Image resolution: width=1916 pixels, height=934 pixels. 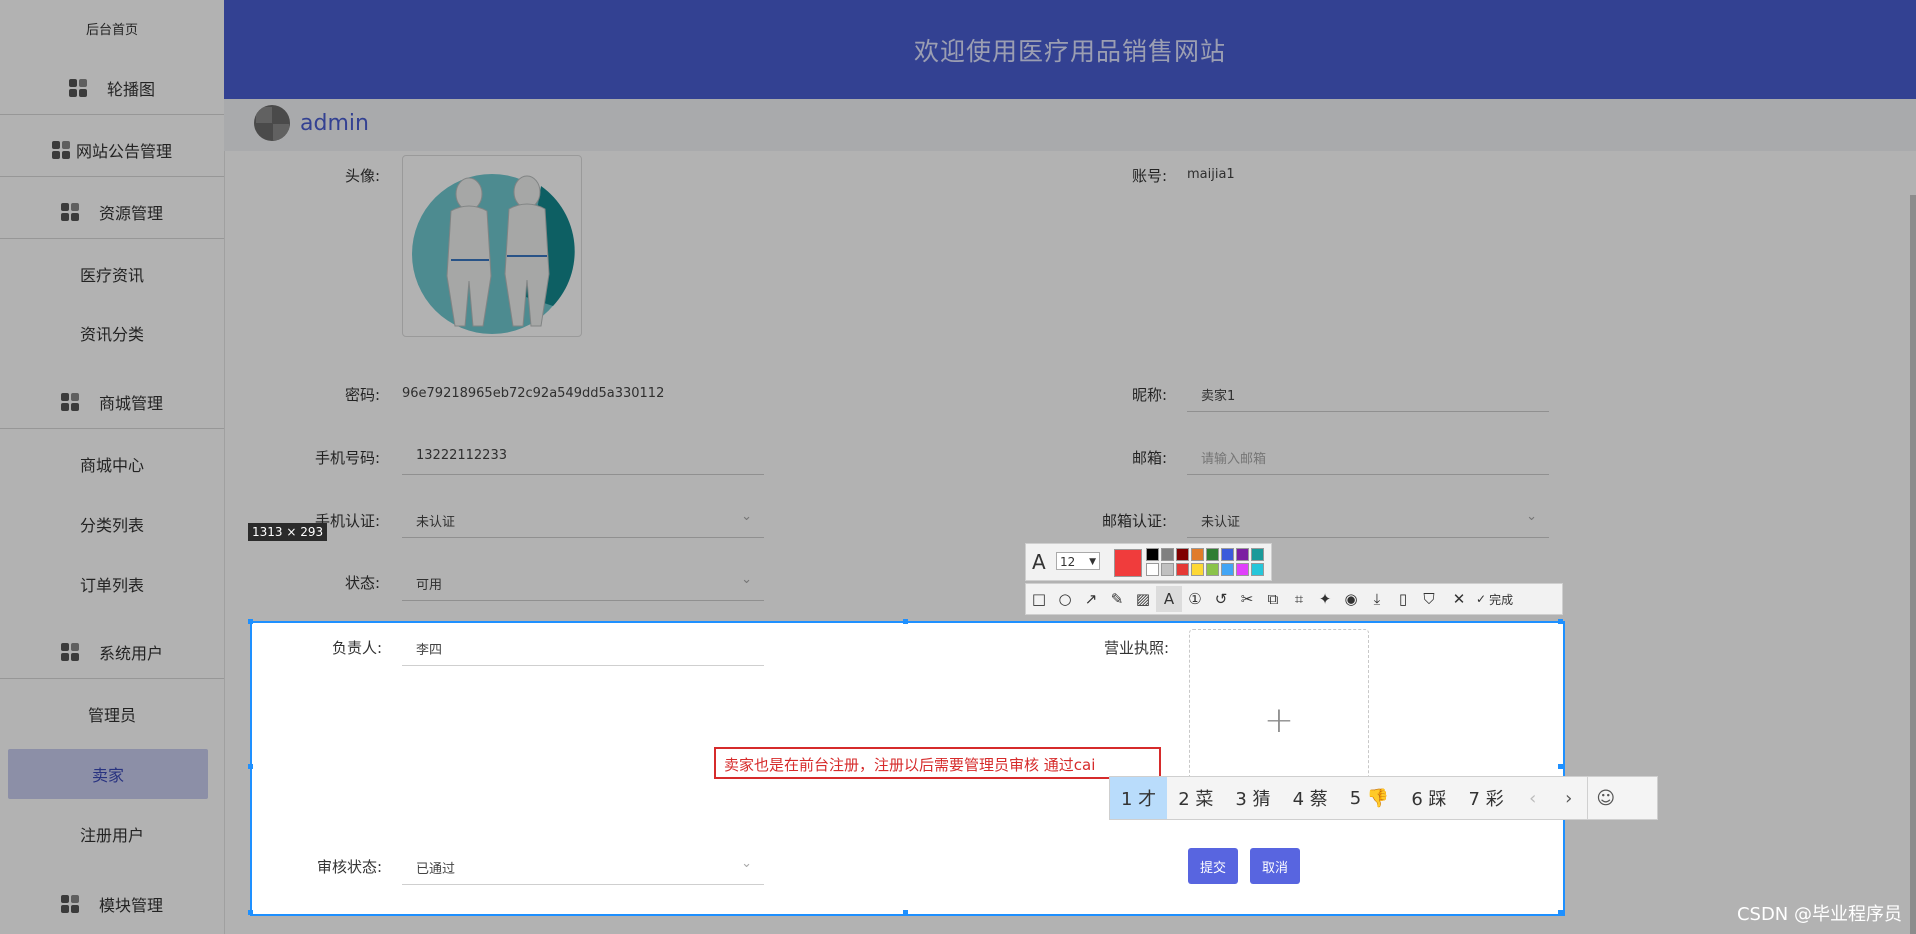 What do you see at coordinates (1218, 396) in the screenshot?
I see `nickname-value: 卖家1` at bounding box center [1218, 396].